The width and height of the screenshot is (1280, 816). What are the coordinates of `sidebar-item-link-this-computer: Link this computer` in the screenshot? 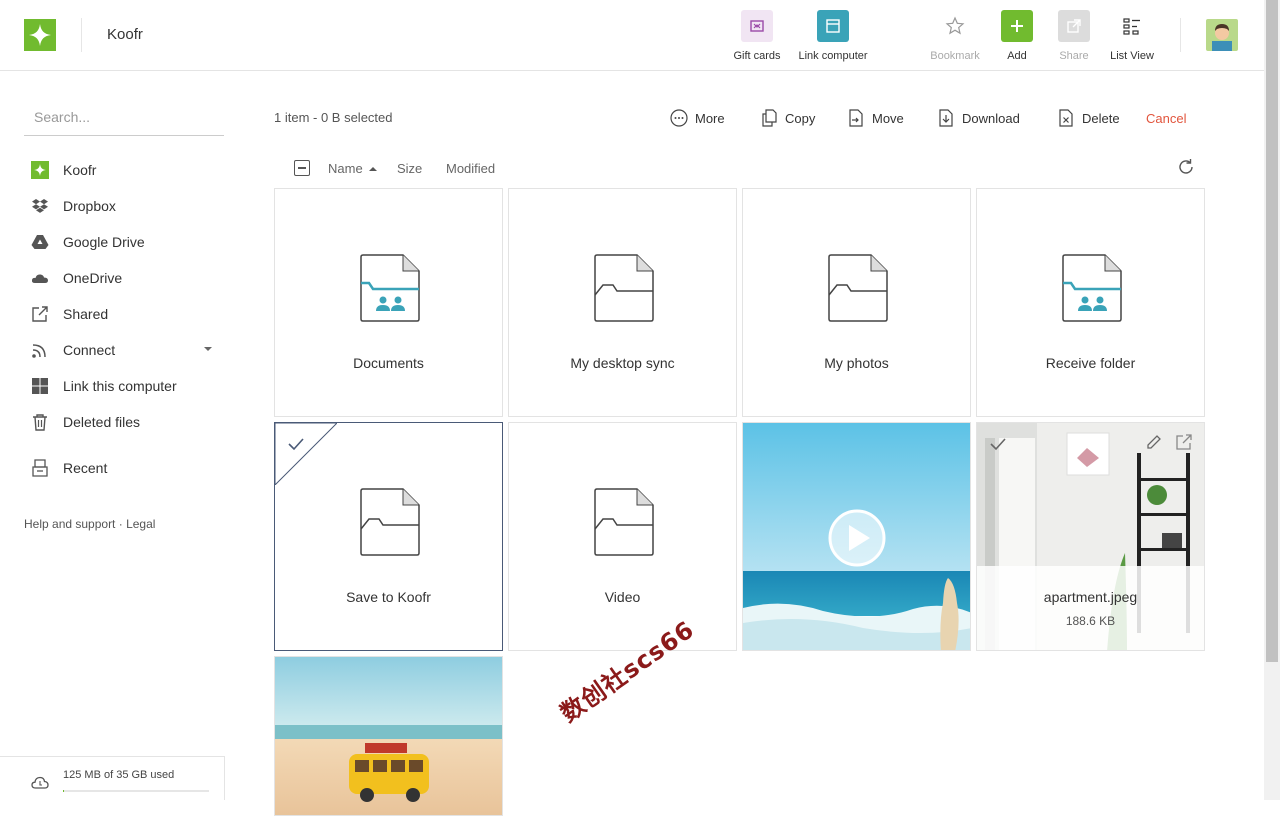 It's located at (124, 386).